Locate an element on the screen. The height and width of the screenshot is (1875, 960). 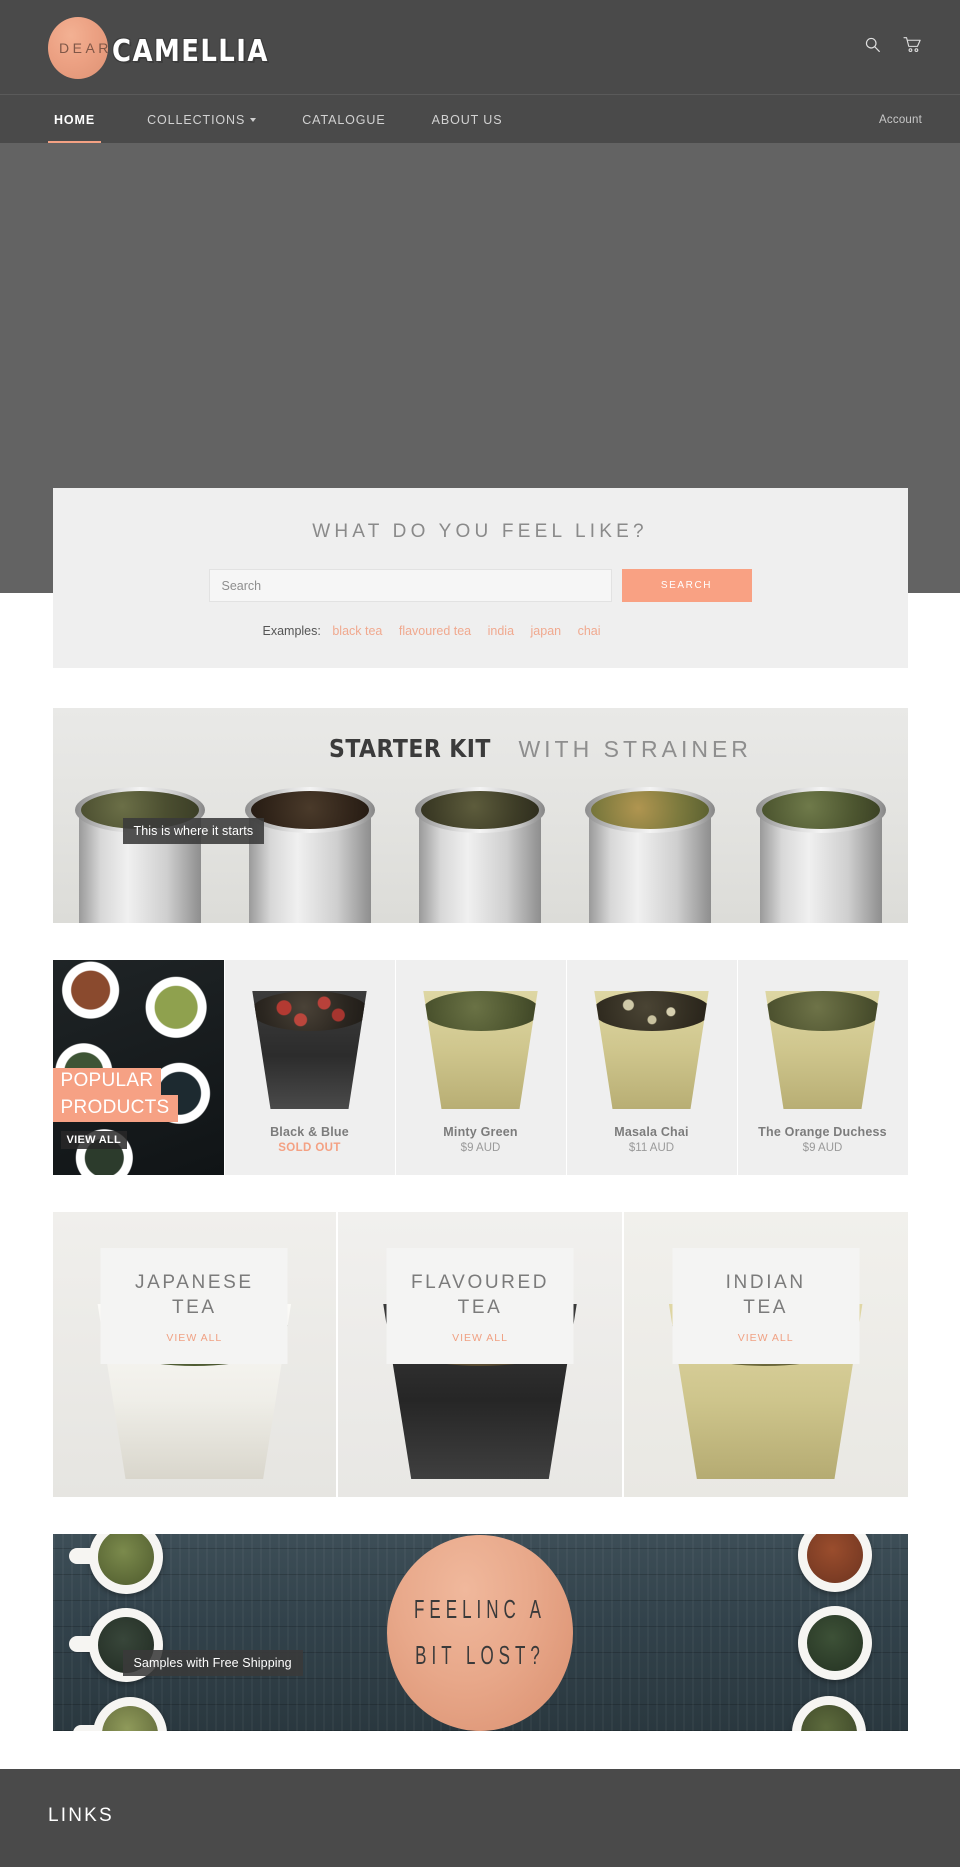
promo-label-line2: PRODUCTS is located at coordinates (115, 1108).